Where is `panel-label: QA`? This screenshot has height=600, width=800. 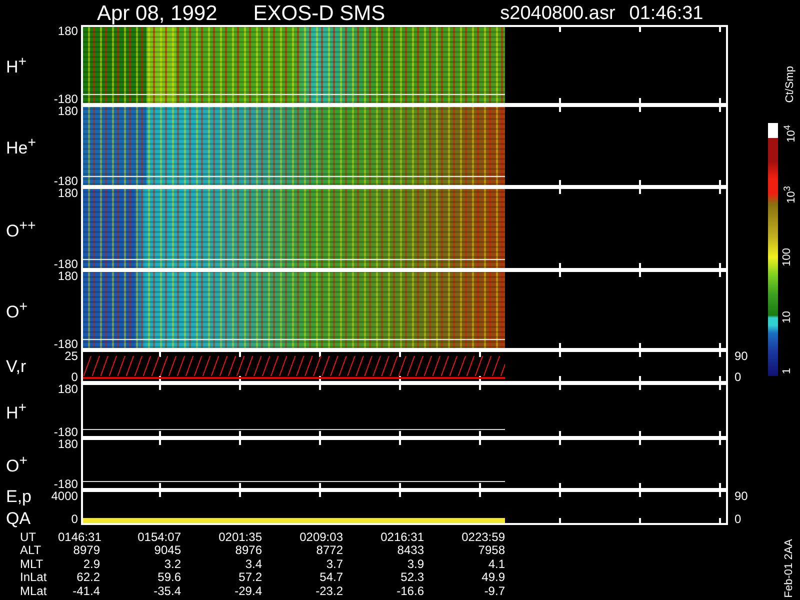
panel-label: QA is located at coordinates (19, 519).